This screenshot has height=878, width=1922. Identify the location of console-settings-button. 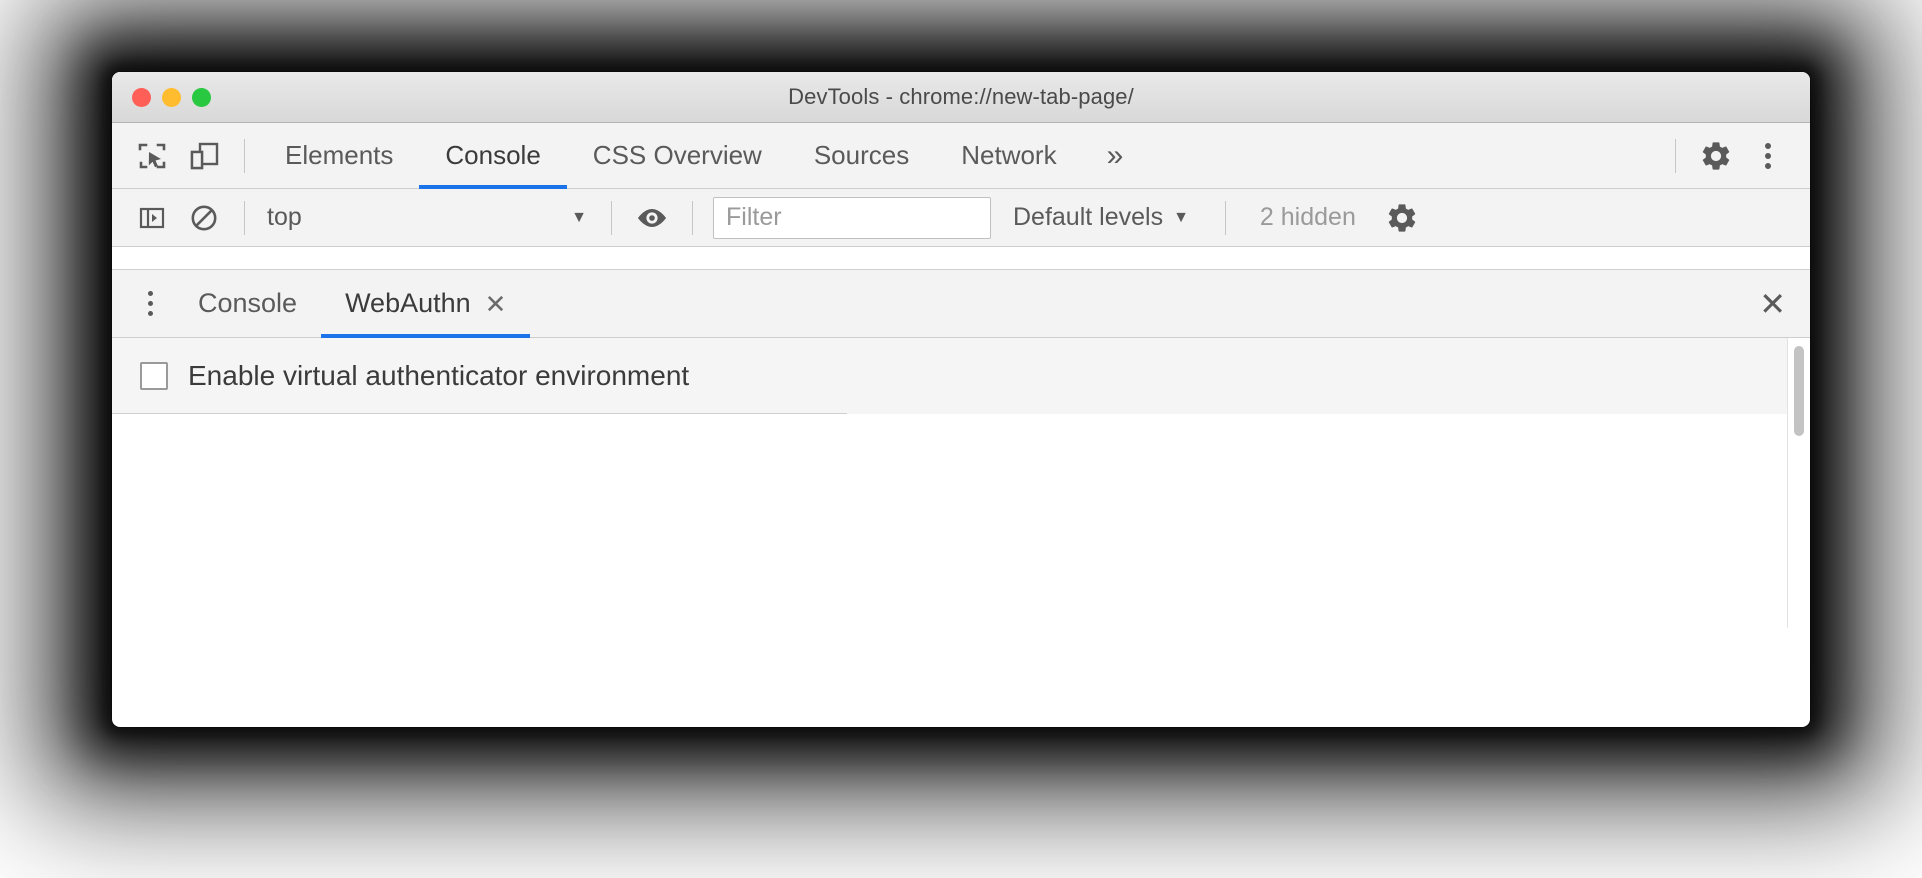
(1402, 218).